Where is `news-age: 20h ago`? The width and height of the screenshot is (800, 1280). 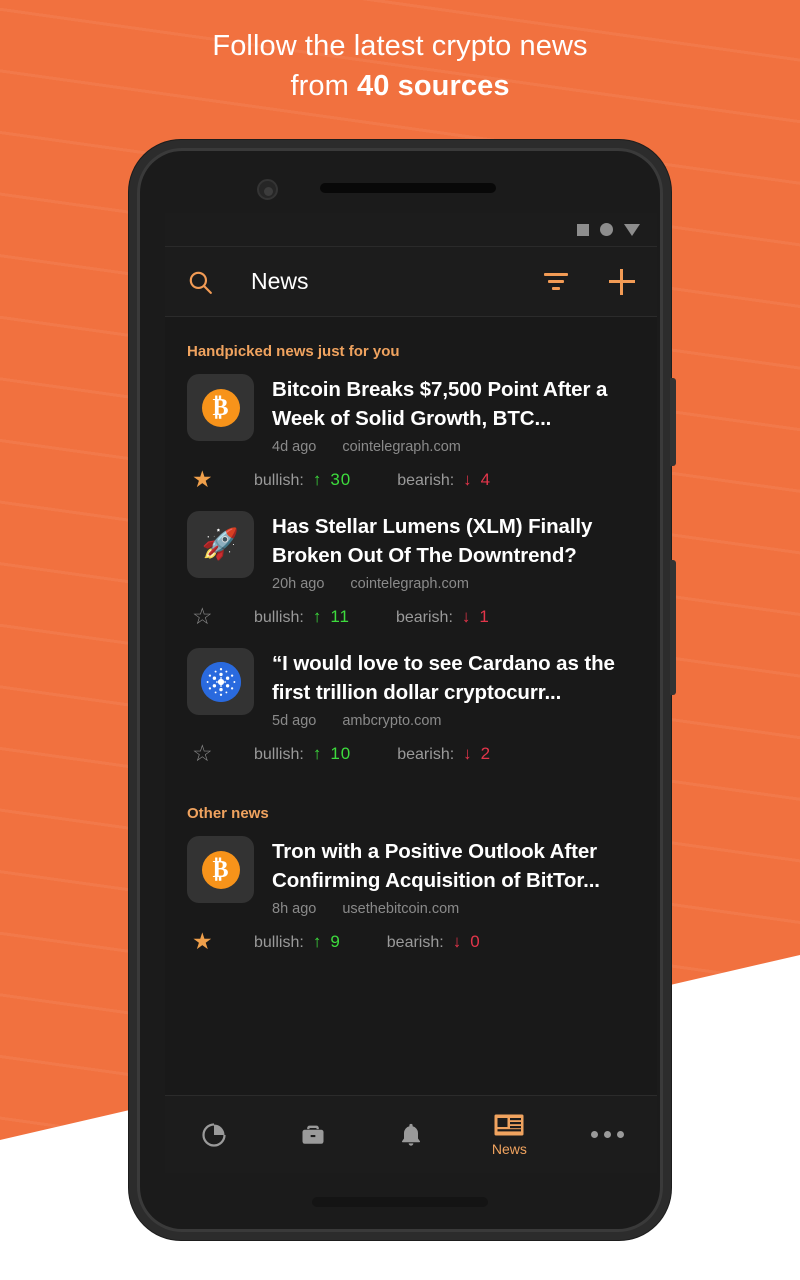 news-age: 20h ago is located at coordinates (298, 584).